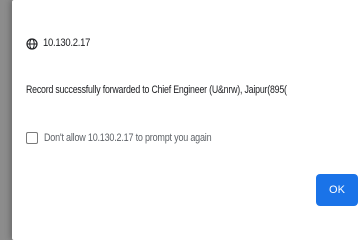 The height and width of the screenshot is (240, 359). What do you see at coordinates (337, 190) in the screenshot?
I see `ok-button: OK` at bounding box center [337, 190].